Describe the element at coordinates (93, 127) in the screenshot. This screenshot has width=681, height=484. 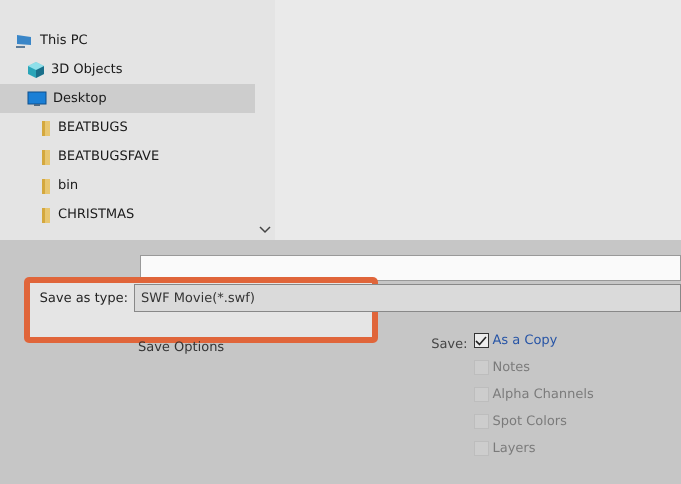
I see `tree-item-label: BEATBUGS` at that location.